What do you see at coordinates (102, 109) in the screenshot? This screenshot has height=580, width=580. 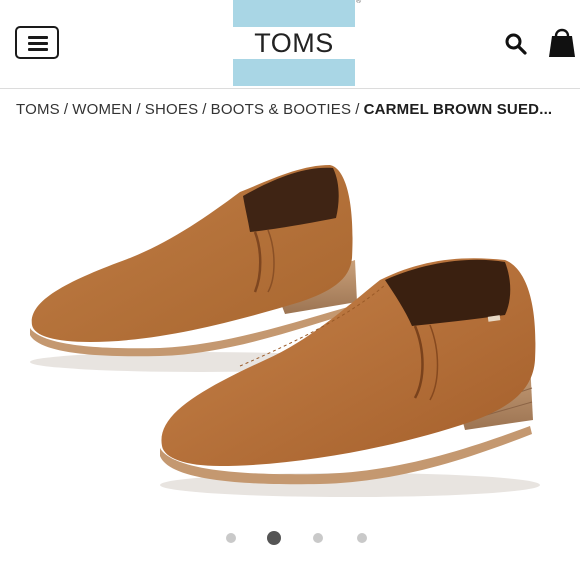 I see `breadcrumb-link-women: WOMEN` at bounding box center [102, 109].